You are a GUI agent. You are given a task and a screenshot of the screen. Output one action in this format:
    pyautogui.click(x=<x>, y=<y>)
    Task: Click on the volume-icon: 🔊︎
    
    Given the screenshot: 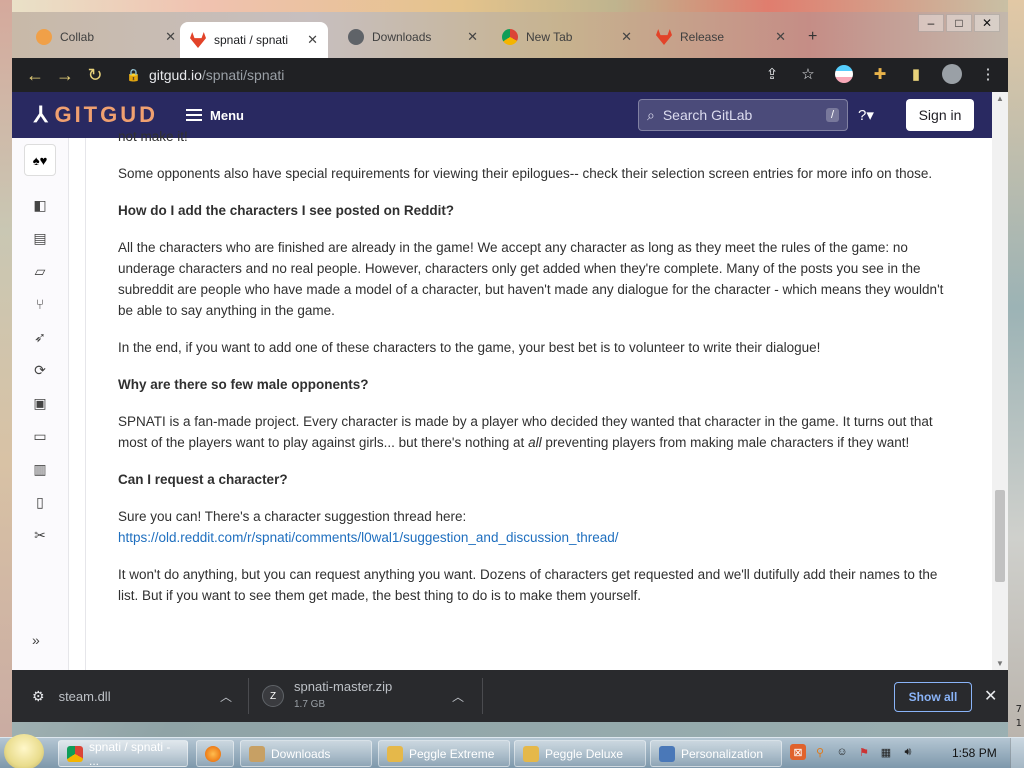 What is the action you would take?
    pyautogui.click(x=908, y=752)
    